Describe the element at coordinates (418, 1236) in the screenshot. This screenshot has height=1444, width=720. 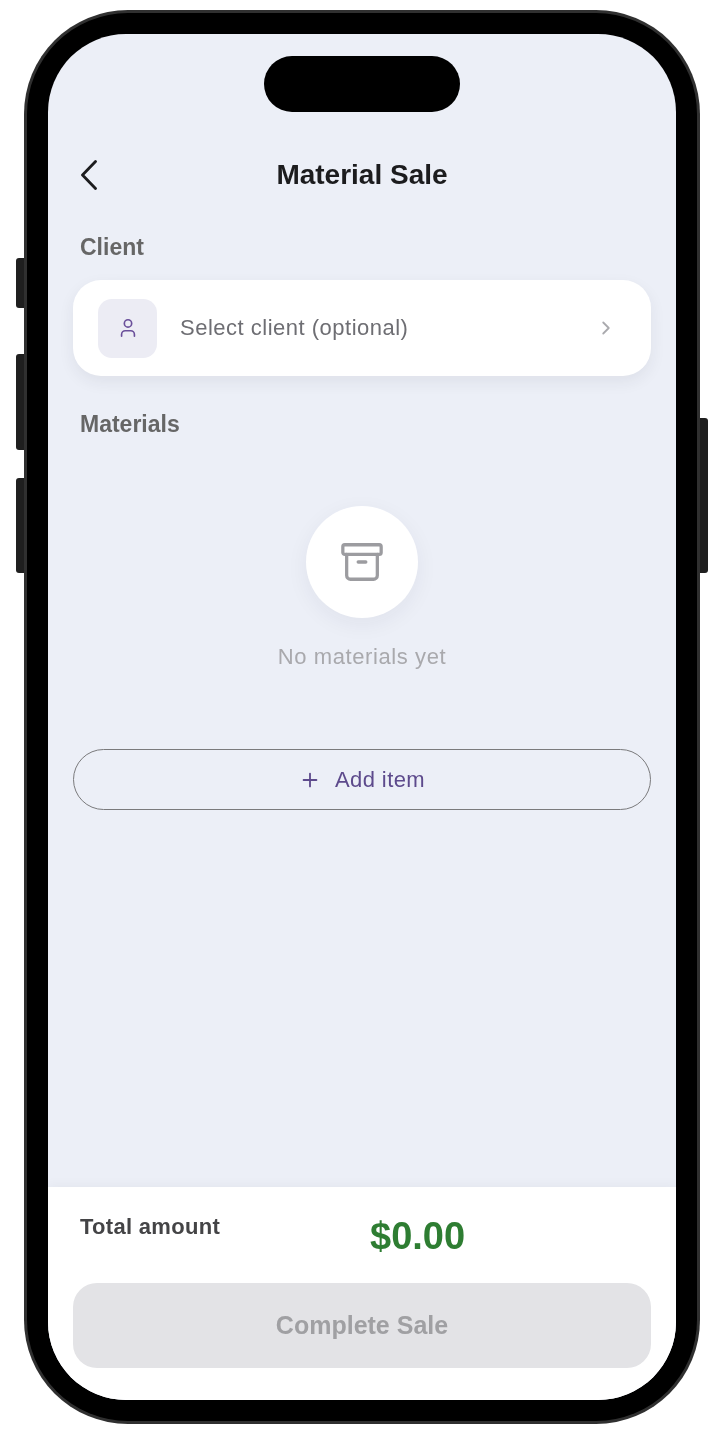
I see `total-amount: $0.00` at that location.